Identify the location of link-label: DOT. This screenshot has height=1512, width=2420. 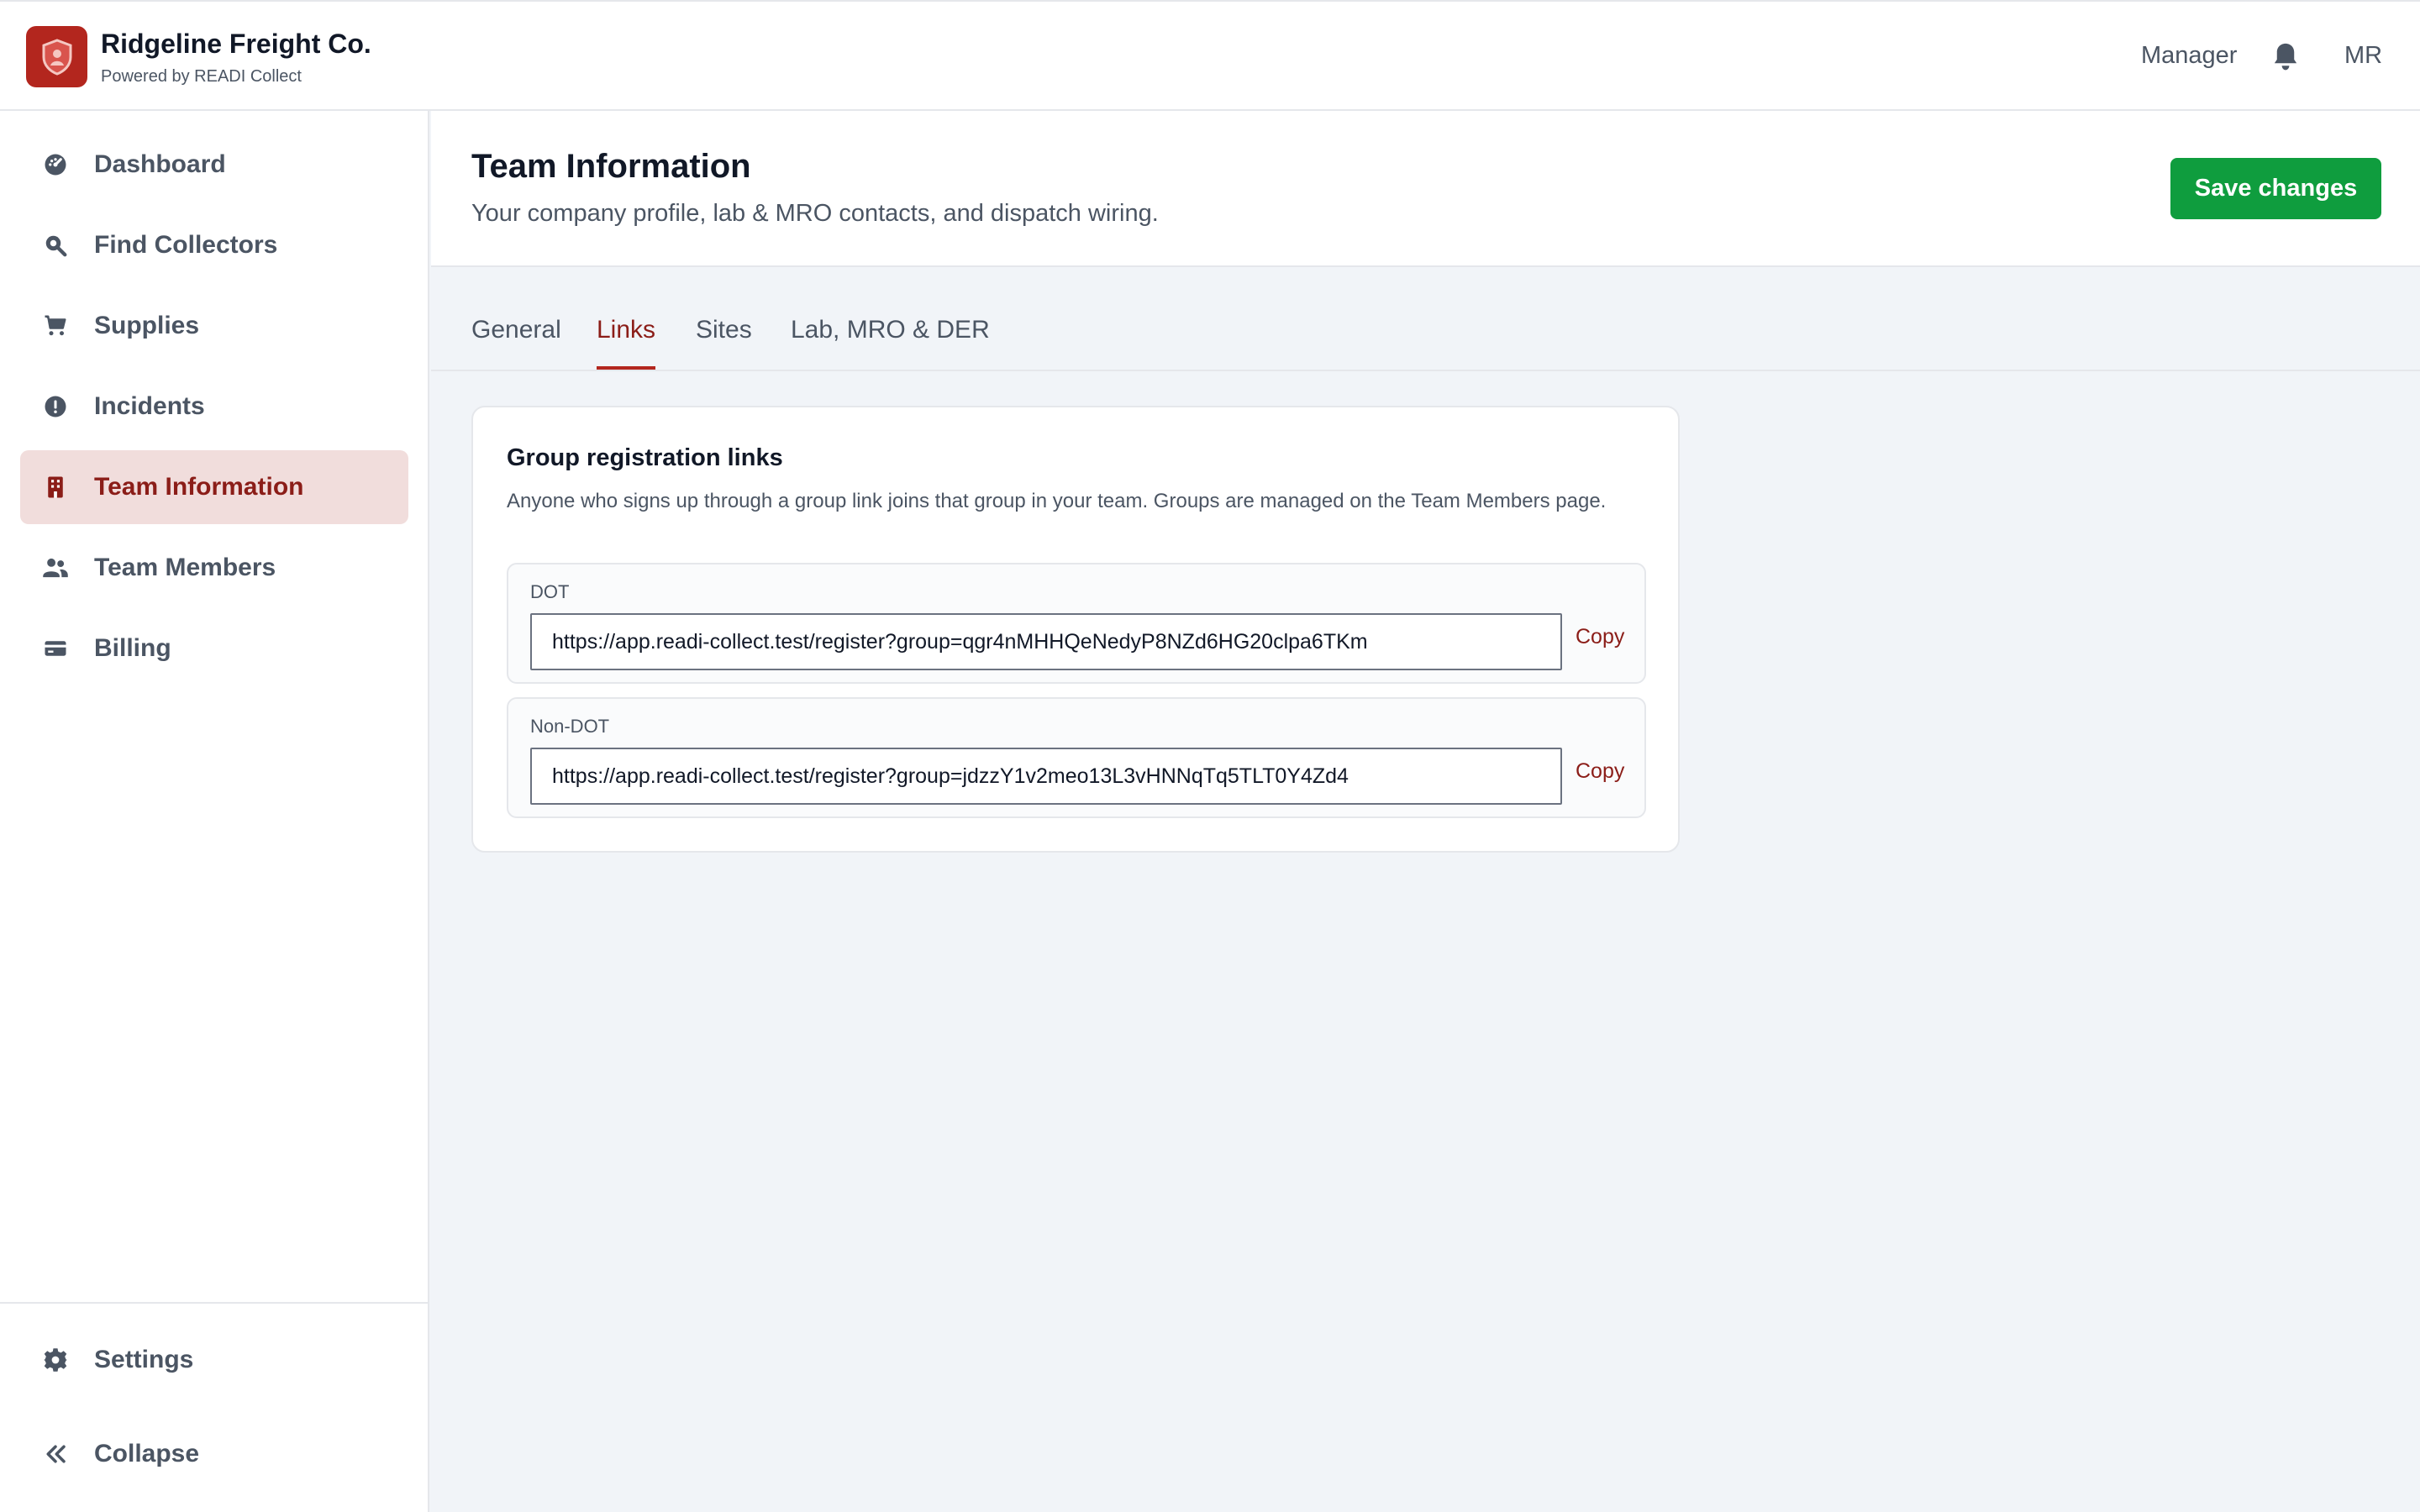
(550, 591).